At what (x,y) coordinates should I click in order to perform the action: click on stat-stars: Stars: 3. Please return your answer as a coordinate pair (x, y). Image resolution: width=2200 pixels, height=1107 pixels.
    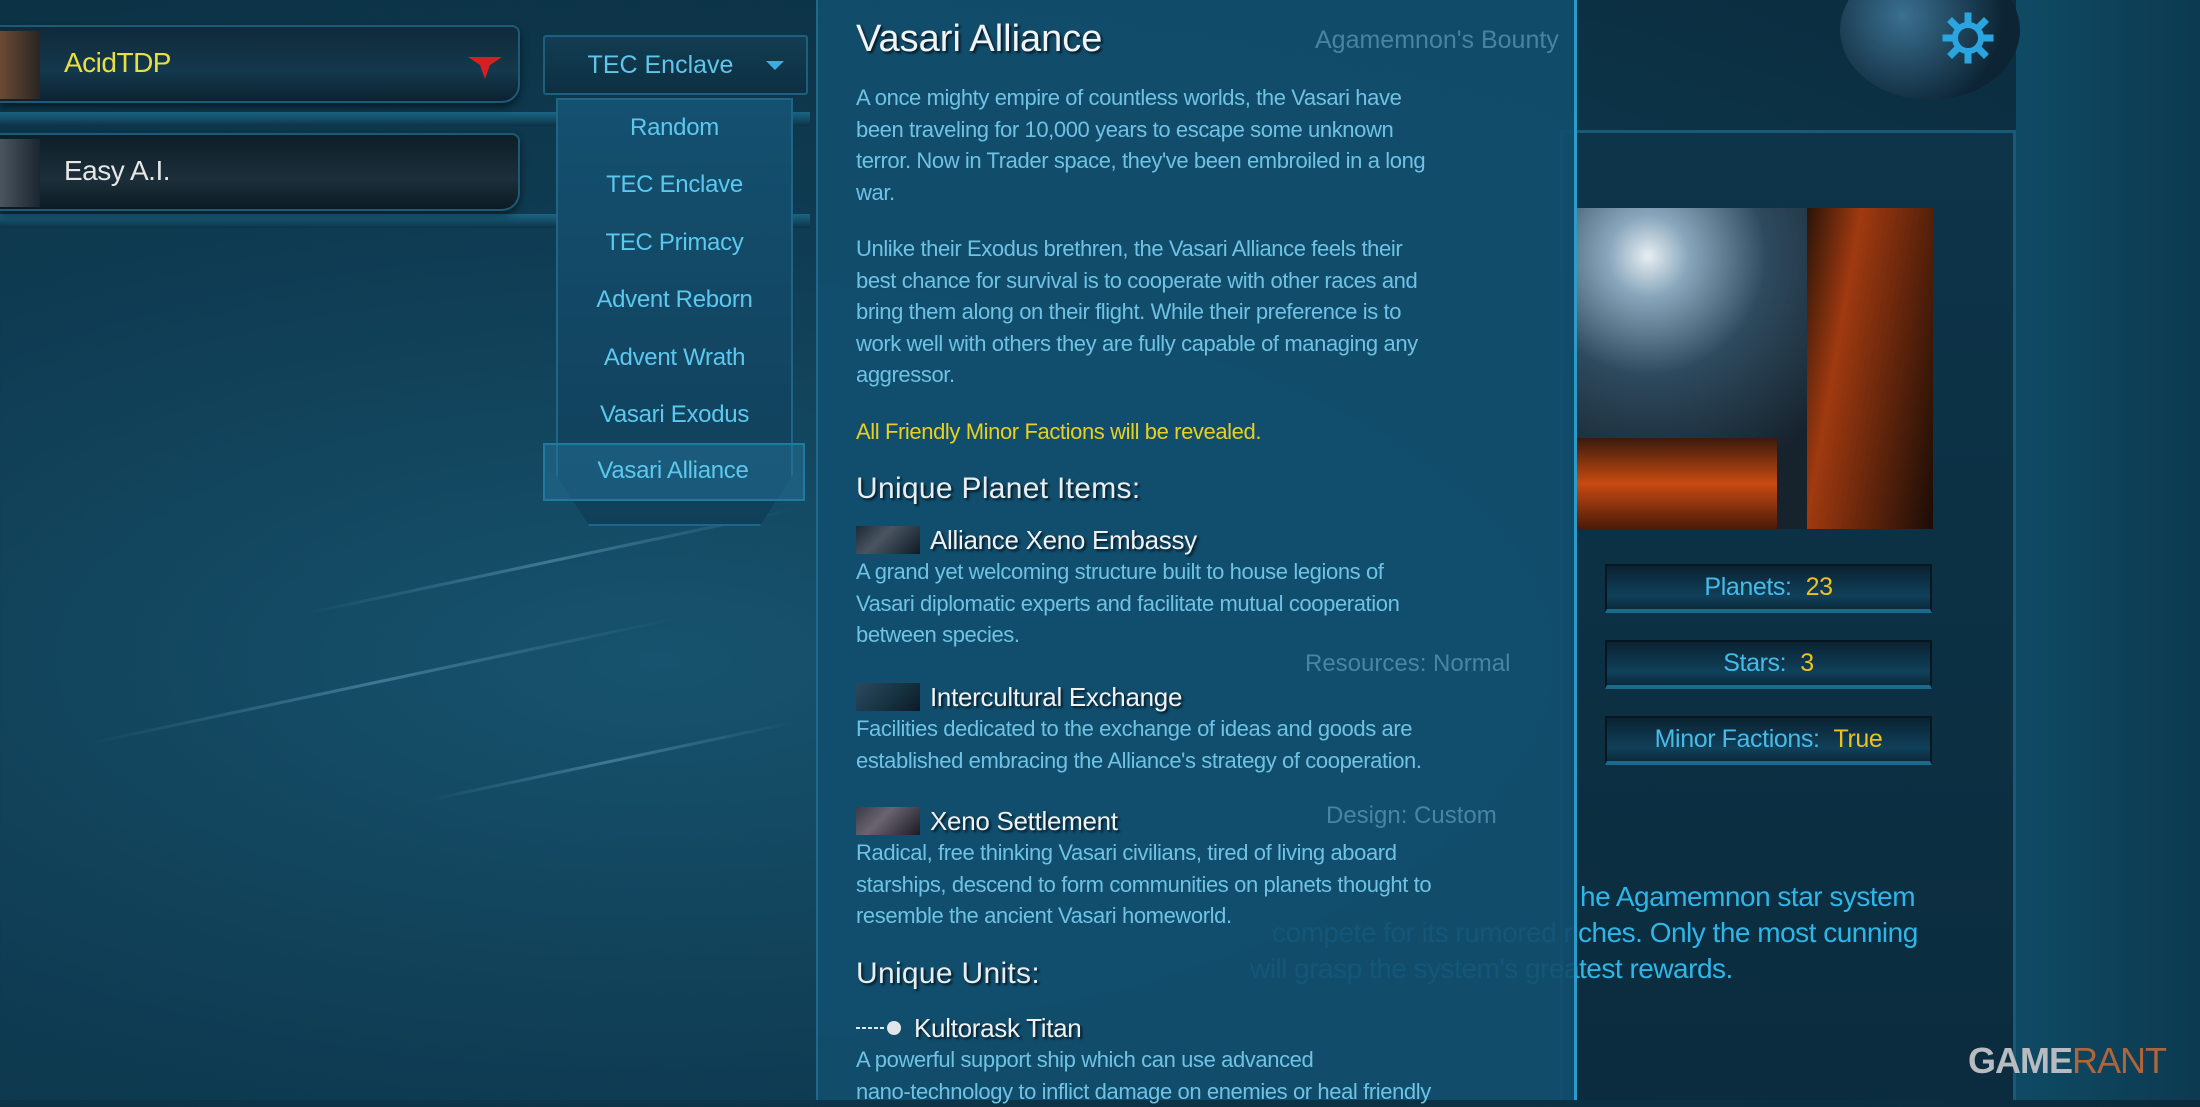
    Looking at the image, I should click on (1768, 664).